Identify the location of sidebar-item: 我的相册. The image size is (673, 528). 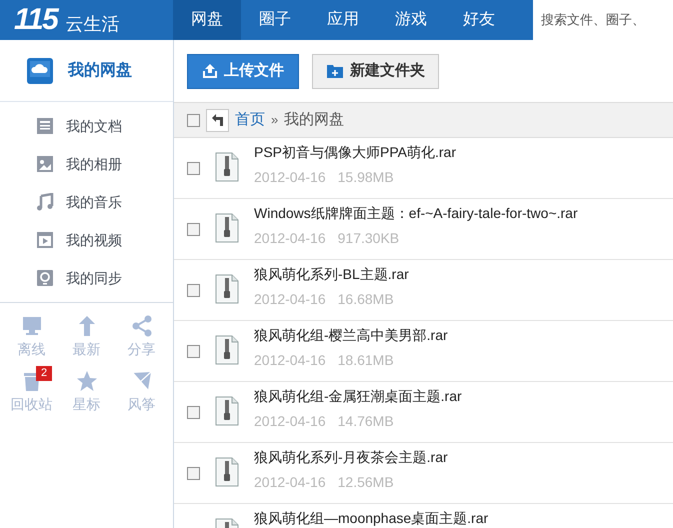
(86, 164).